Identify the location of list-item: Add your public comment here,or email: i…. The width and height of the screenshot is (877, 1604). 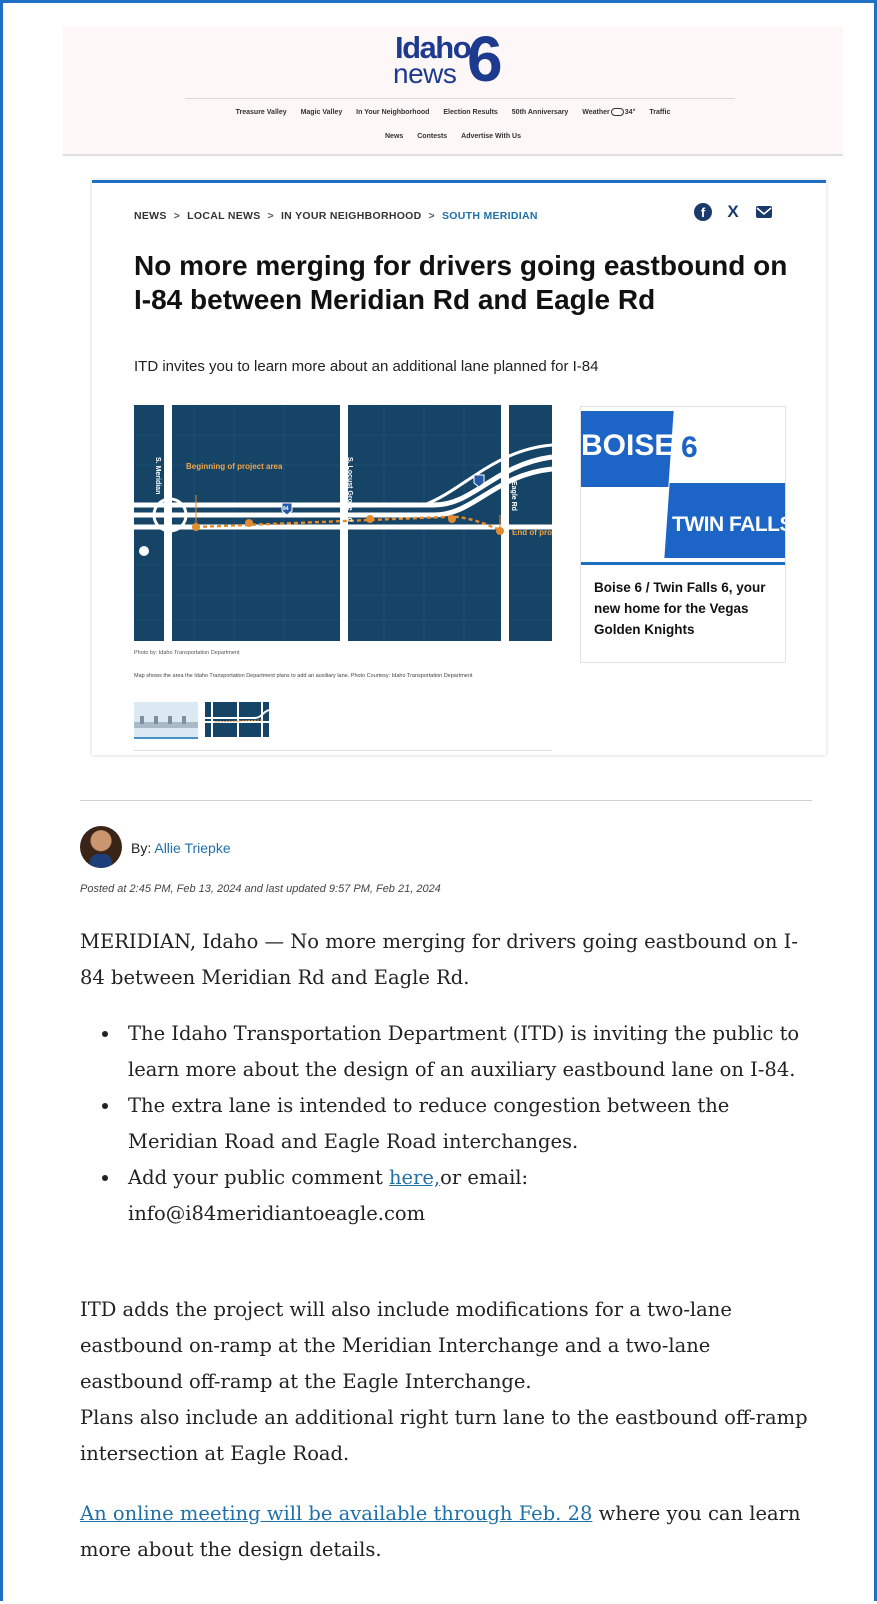
(455, 1196).